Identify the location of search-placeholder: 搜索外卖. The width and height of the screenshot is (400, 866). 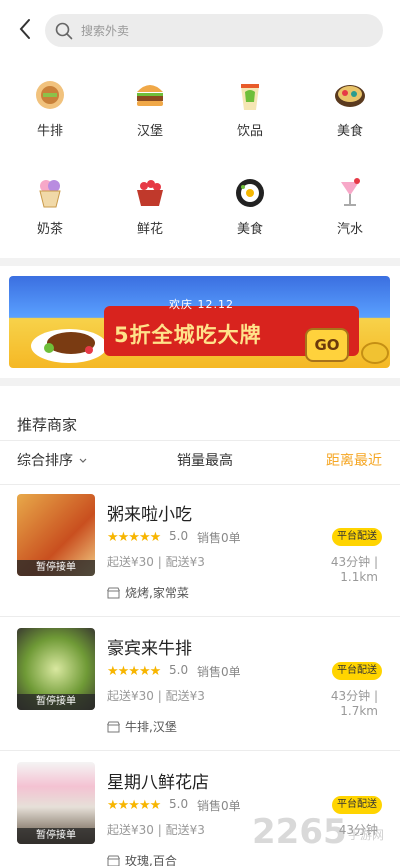
(105, 31).